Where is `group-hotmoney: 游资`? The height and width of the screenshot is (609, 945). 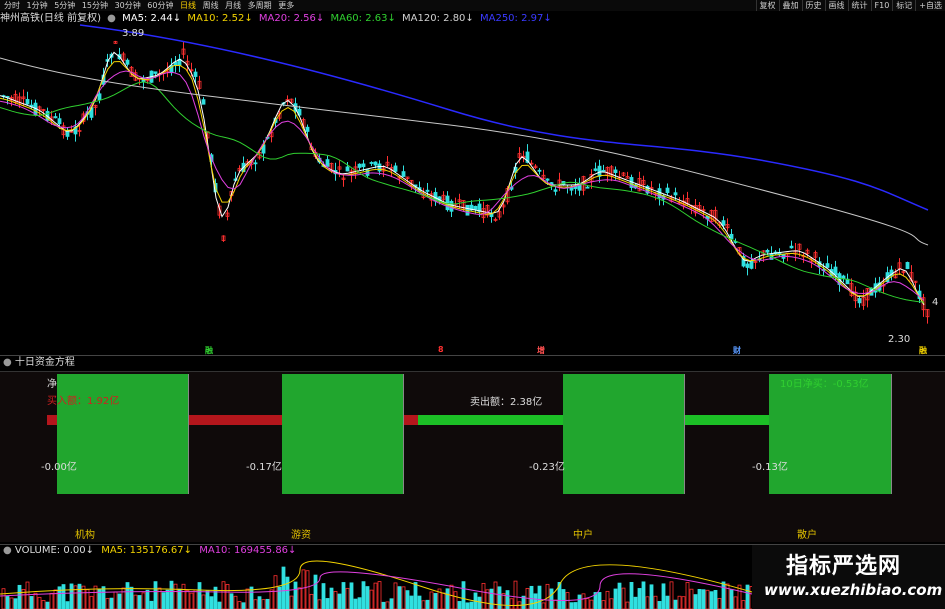
group-hotmoney: 游资 is located at coordinates (301, 535).